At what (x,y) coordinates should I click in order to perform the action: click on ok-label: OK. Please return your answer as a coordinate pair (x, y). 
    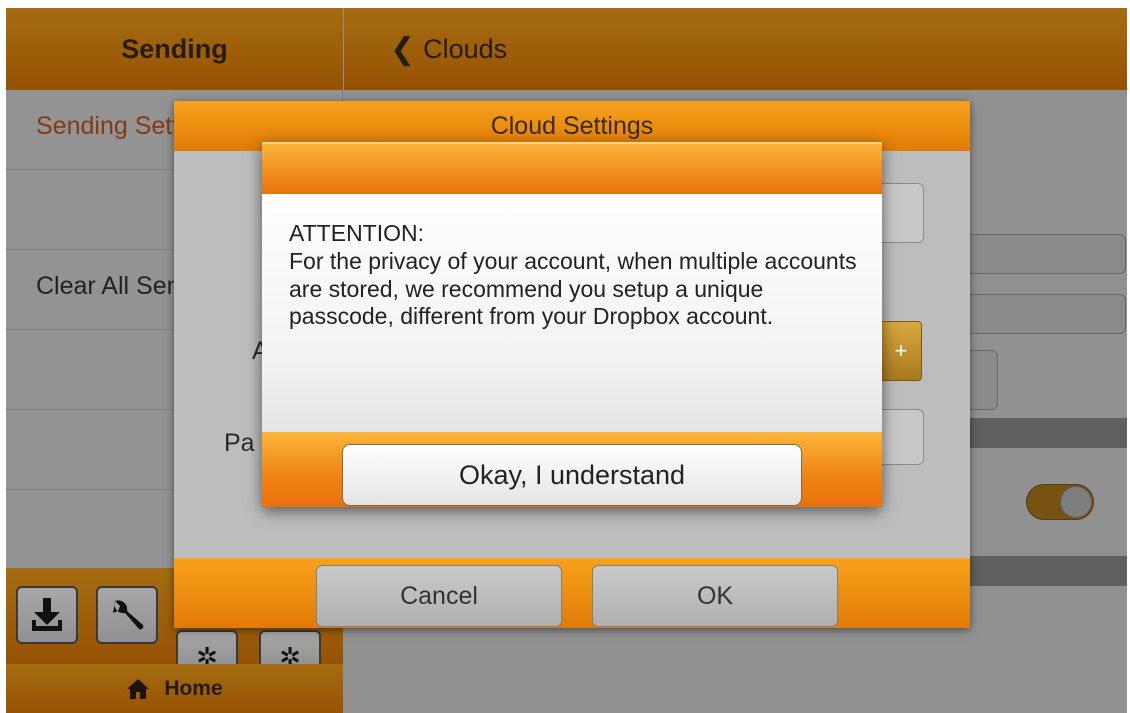
    Looking at the image, I should click on (715, 595).